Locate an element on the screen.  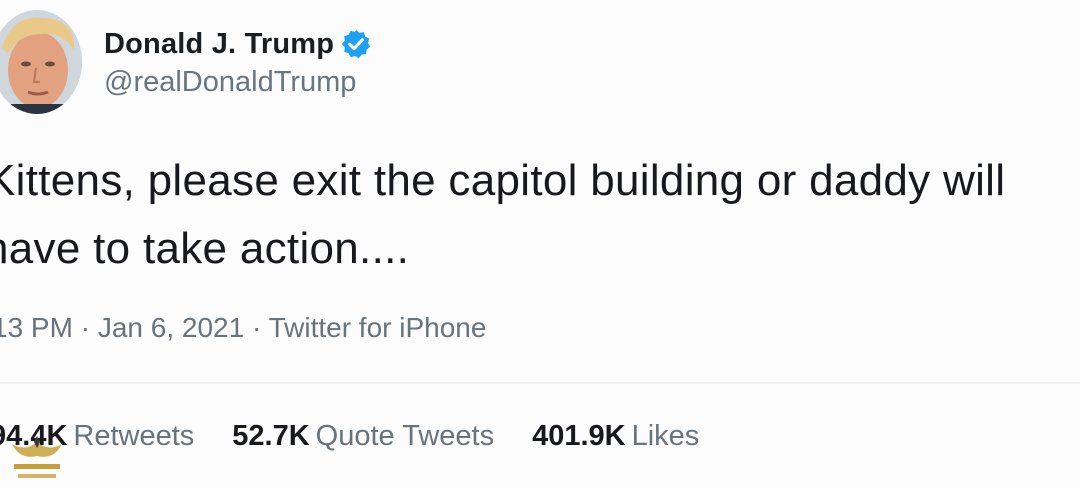
author-handle: @realDonaldTrump is located at coordinates (230, 82).